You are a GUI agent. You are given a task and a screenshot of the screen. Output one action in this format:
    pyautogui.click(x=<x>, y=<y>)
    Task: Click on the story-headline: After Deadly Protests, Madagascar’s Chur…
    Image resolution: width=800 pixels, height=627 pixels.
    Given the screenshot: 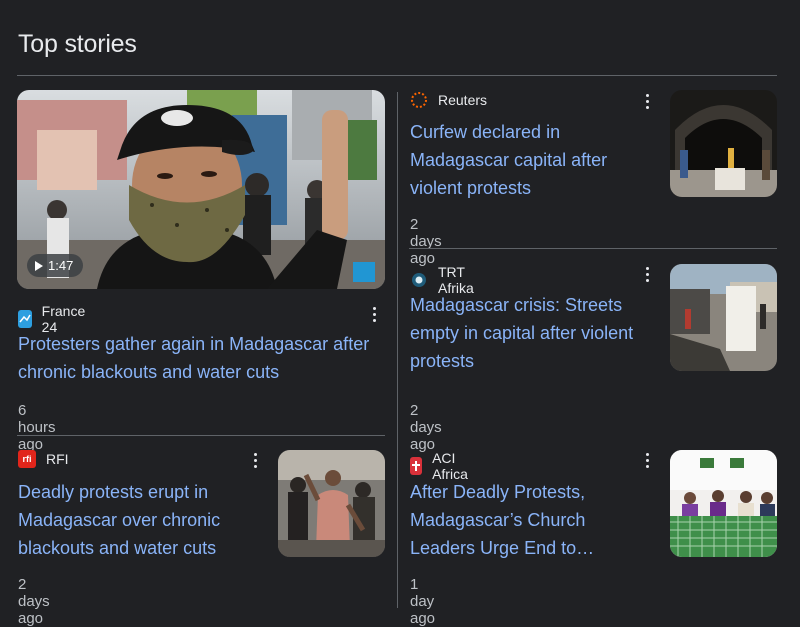 What is the action you would take?
    pyautogui.click(x=530, y=520)
    